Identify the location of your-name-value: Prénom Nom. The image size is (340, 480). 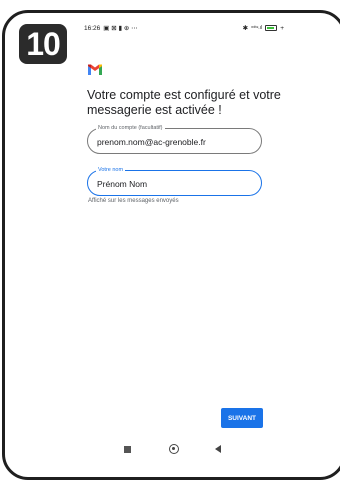
(122, 184).